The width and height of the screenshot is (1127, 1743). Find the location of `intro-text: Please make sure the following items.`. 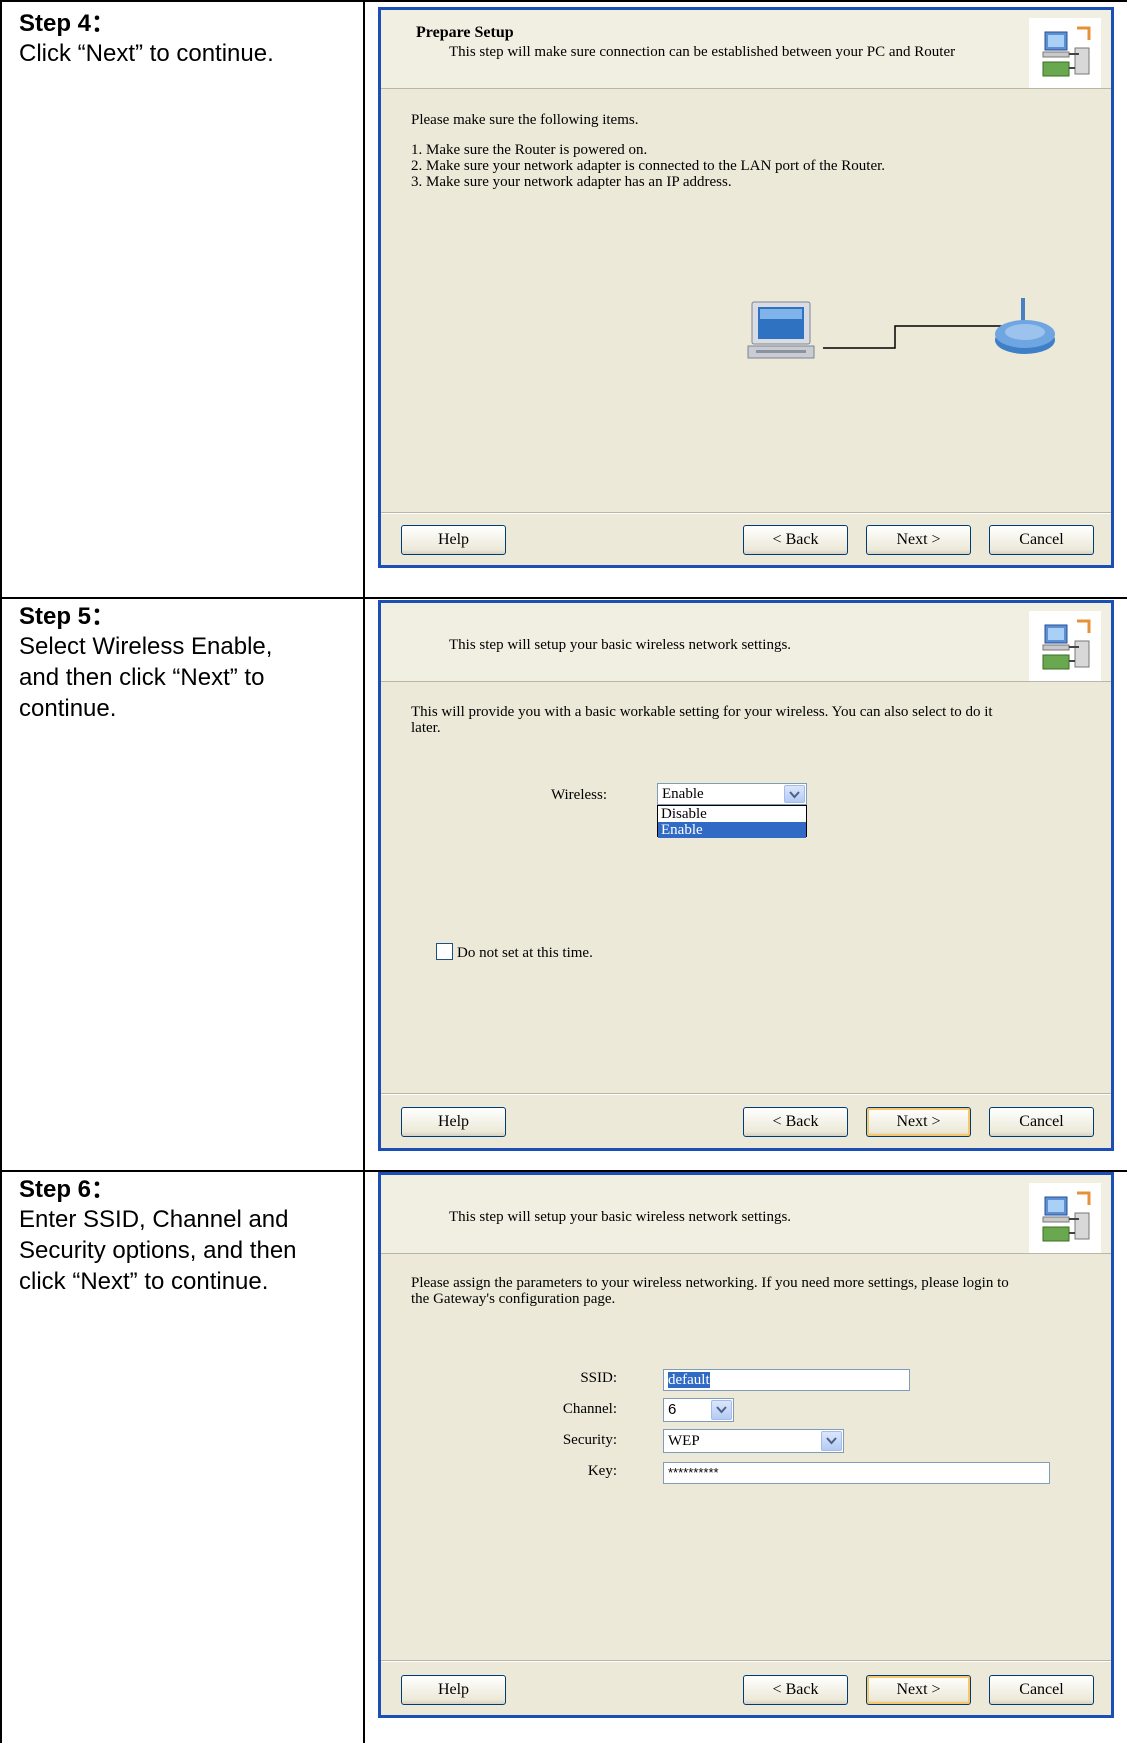

intro-text: Please make sure the following items. is located at coordinates (525, 120).